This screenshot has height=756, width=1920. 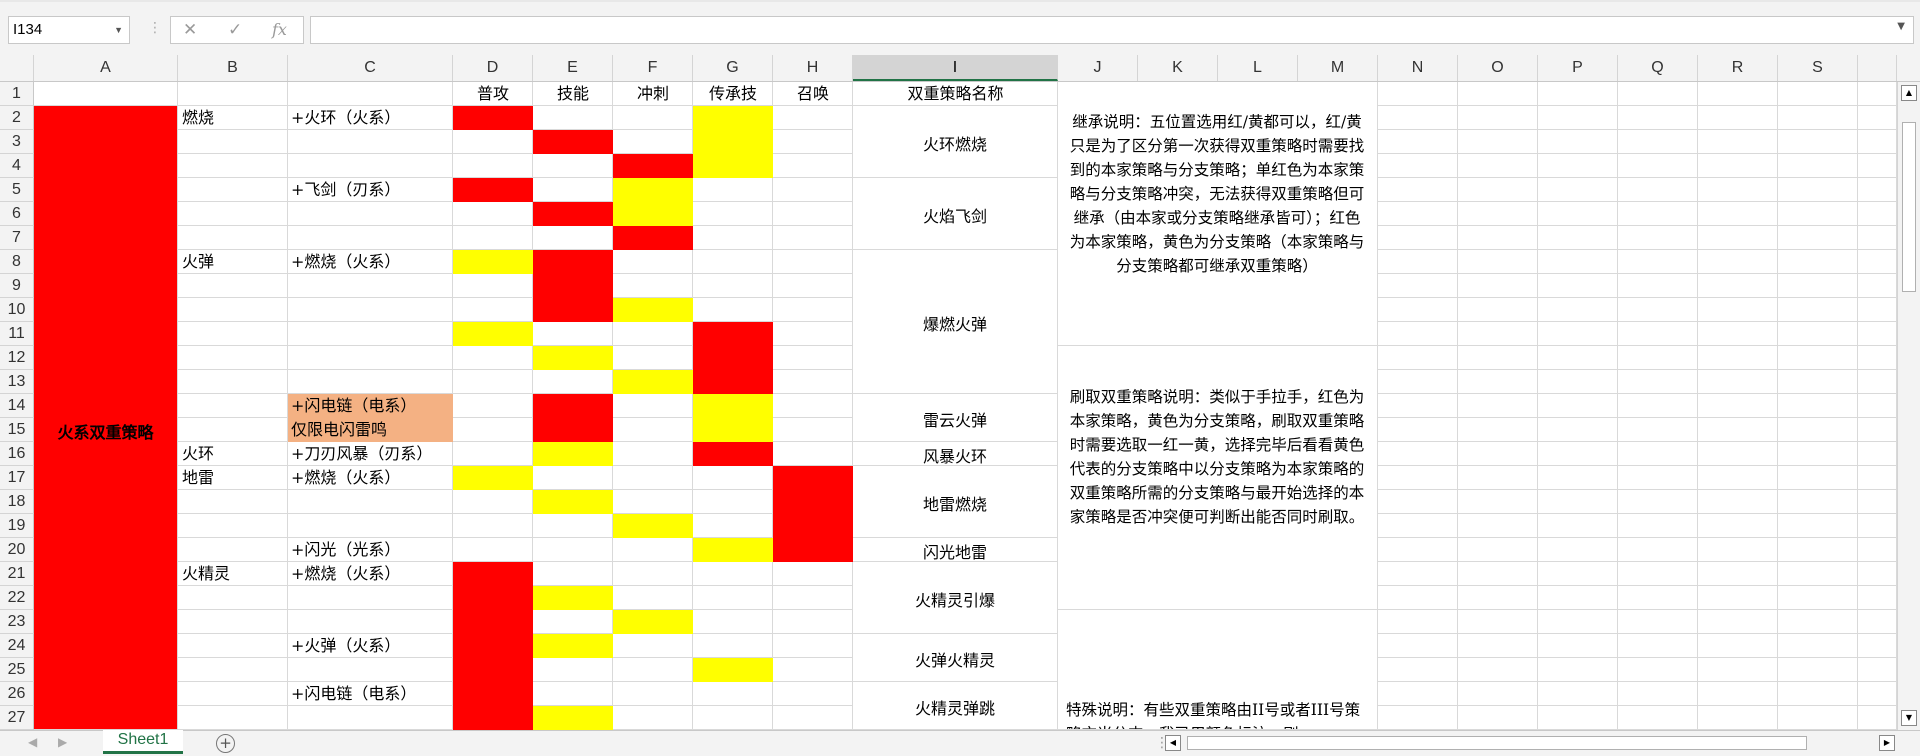 I want to click on column-header-s: S, so click(x=1818, y=68).